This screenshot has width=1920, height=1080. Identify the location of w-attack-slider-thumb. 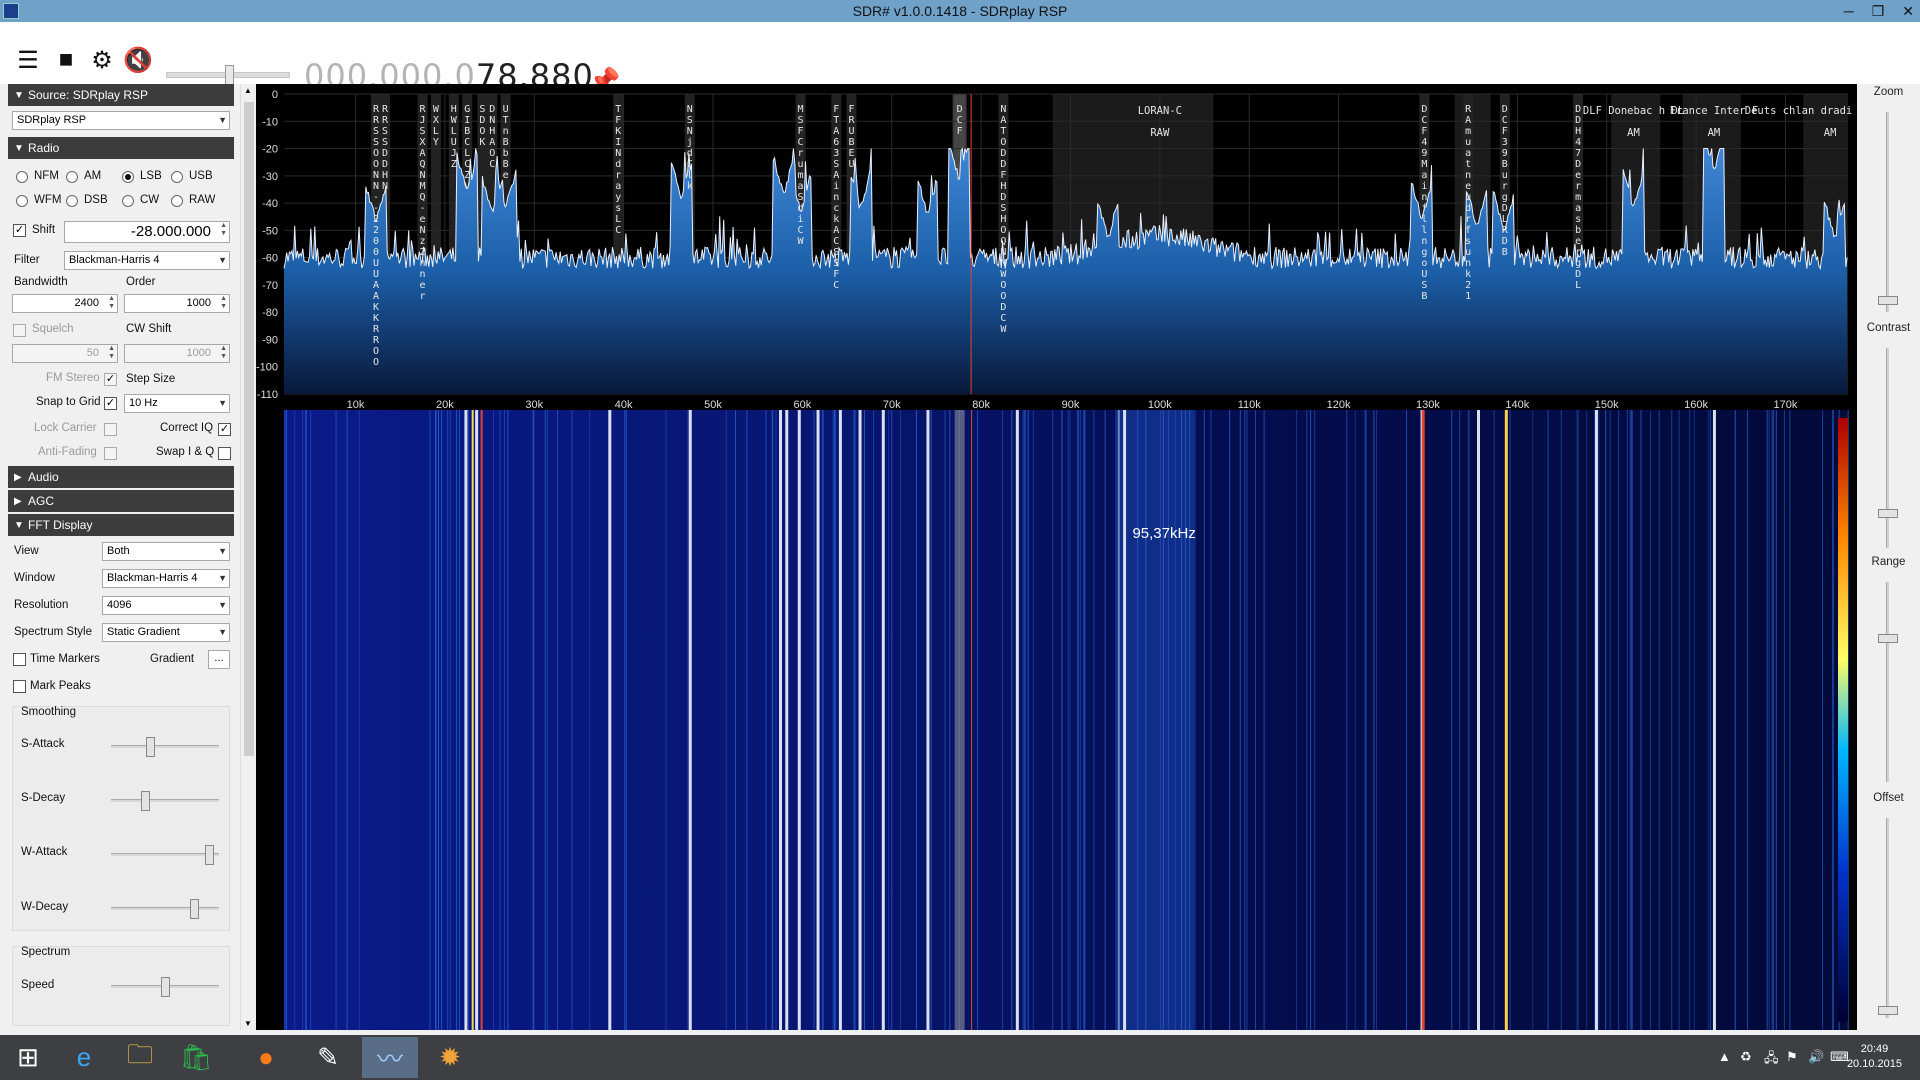
(210, 855).